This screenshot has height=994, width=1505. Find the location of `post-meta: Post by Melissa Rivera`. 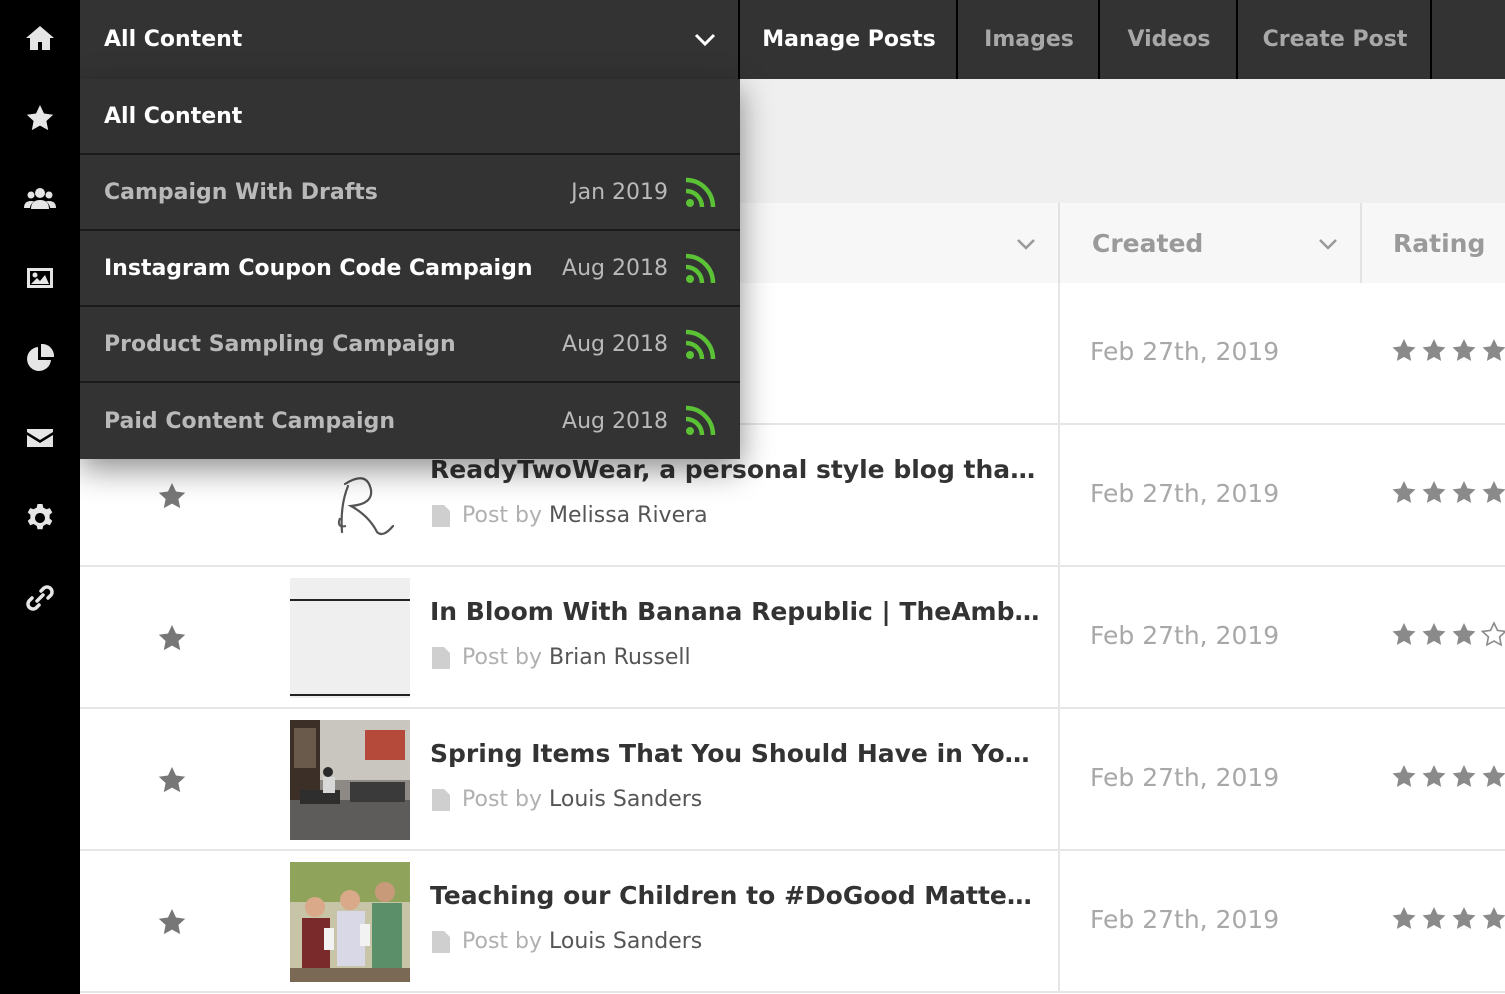

post-meta: Post by Melissa Rivera is located at coordinates (570, 515).